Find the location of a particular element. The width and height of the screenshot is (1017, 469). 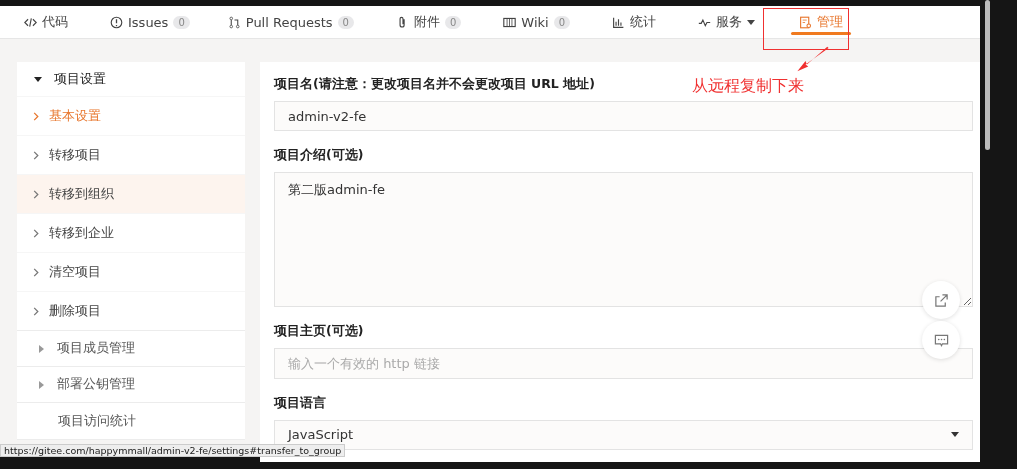

nav-tab: 附件 0 is located at coordinates (428, 22).